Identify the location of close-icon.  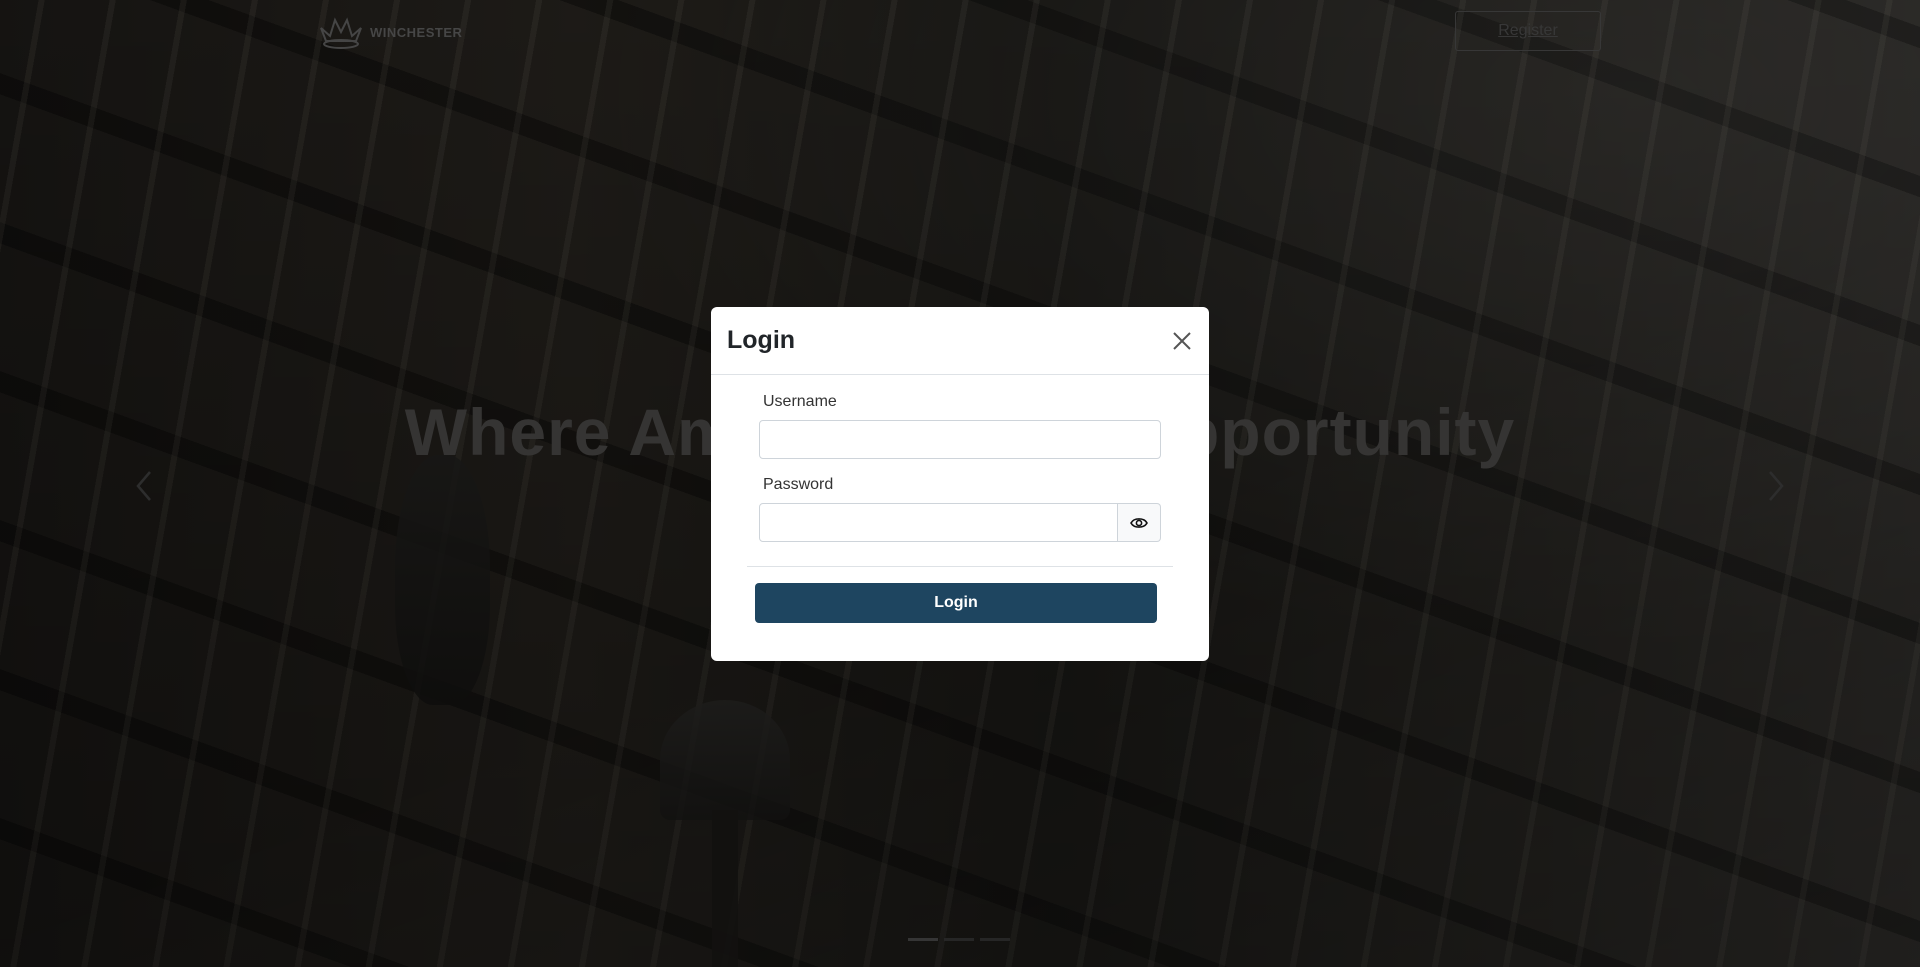
(1182, 340).